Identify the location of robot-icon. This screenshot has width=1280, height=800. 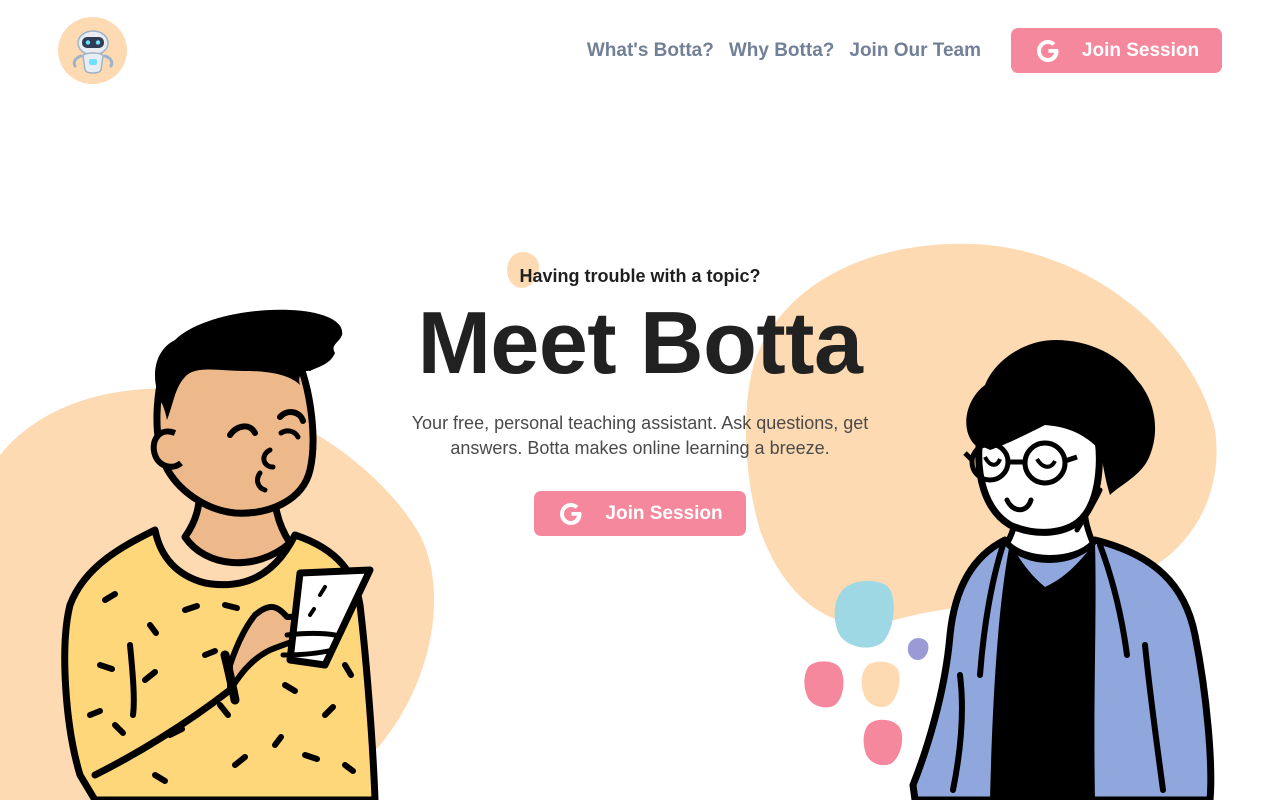
(92, 51).